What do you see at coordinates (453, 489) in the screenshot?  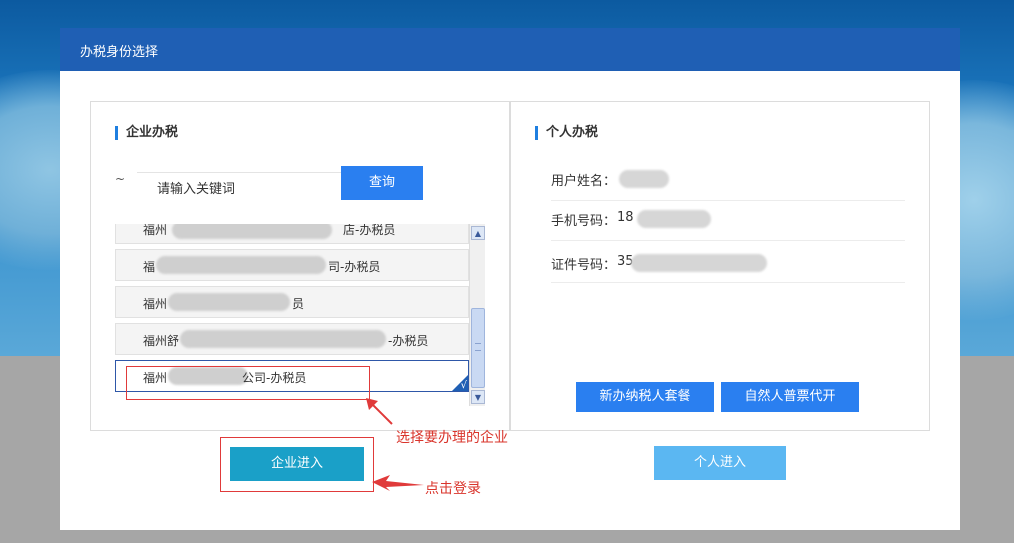 I see `annotation-click-login: 点击登录` at bounding box center [453, 489].